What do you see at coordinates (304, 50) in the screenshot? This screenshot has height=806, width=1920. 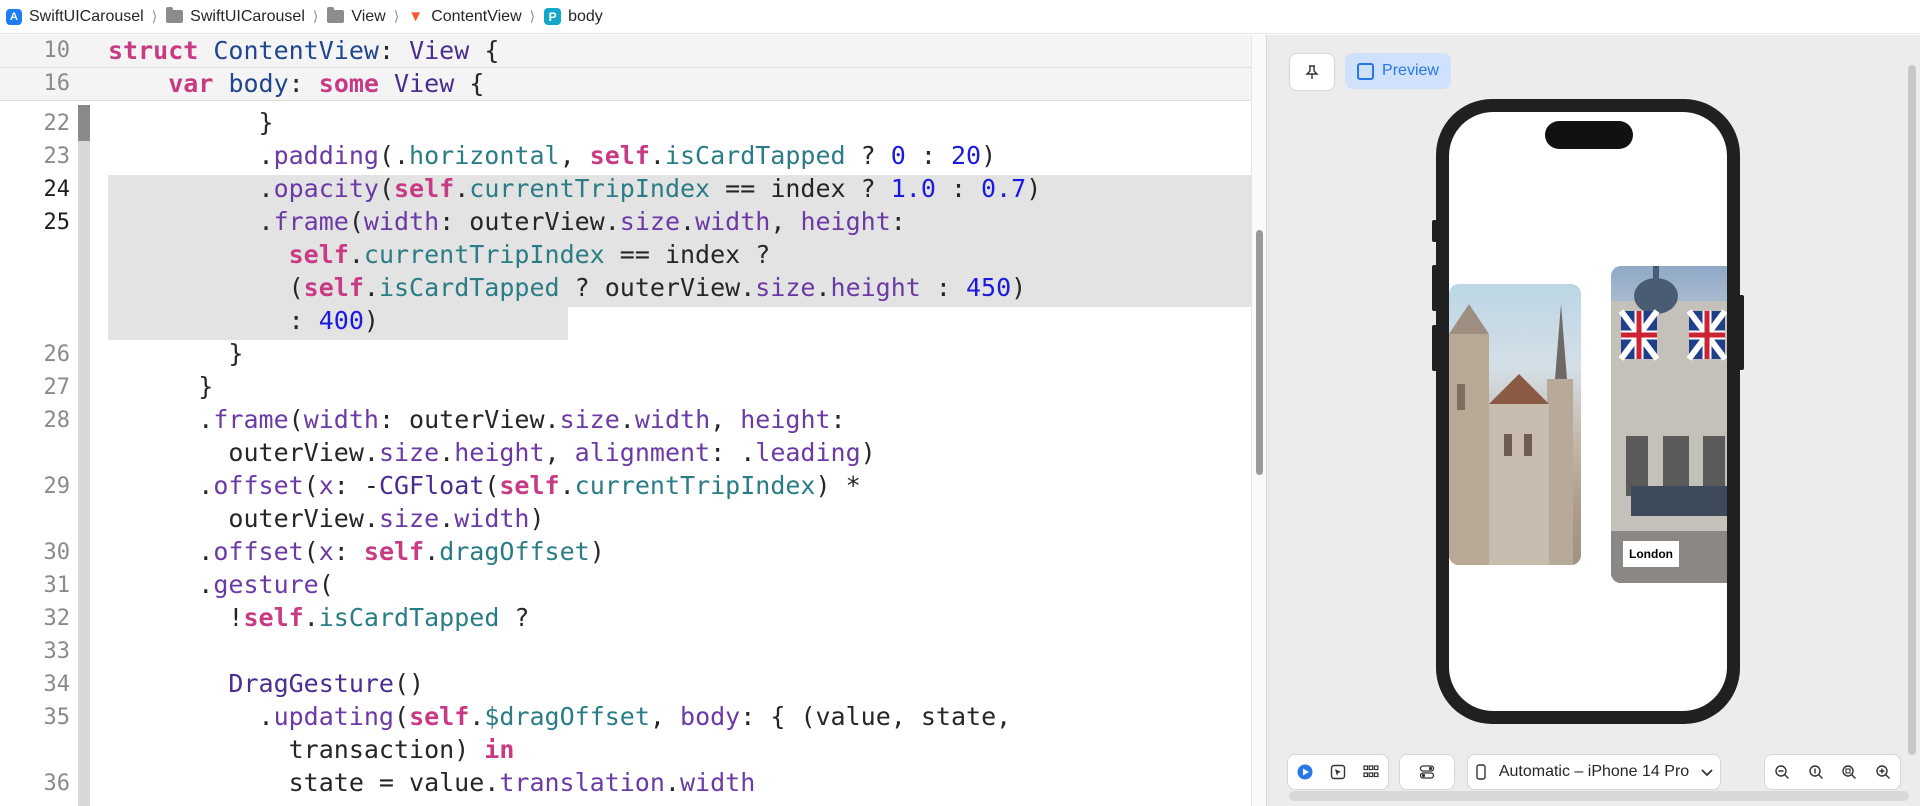 I see `code-line: struct ContentView: View {` at bounding box center [304, 50].